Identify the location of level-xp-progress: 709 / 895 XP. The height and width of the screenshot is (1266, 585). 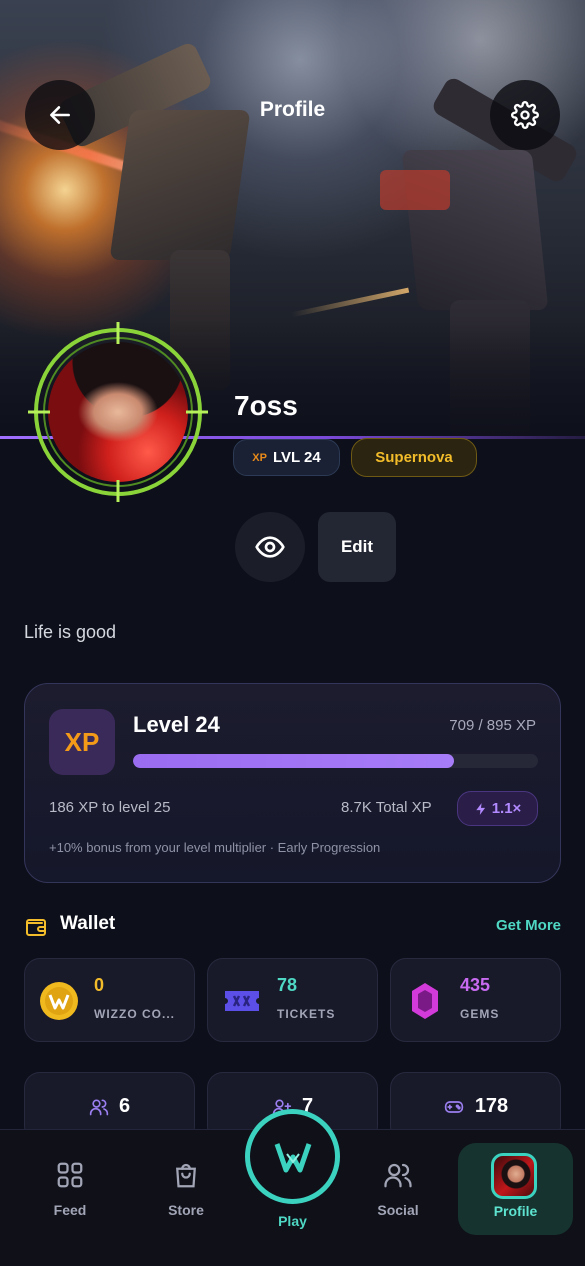
(492, 725).